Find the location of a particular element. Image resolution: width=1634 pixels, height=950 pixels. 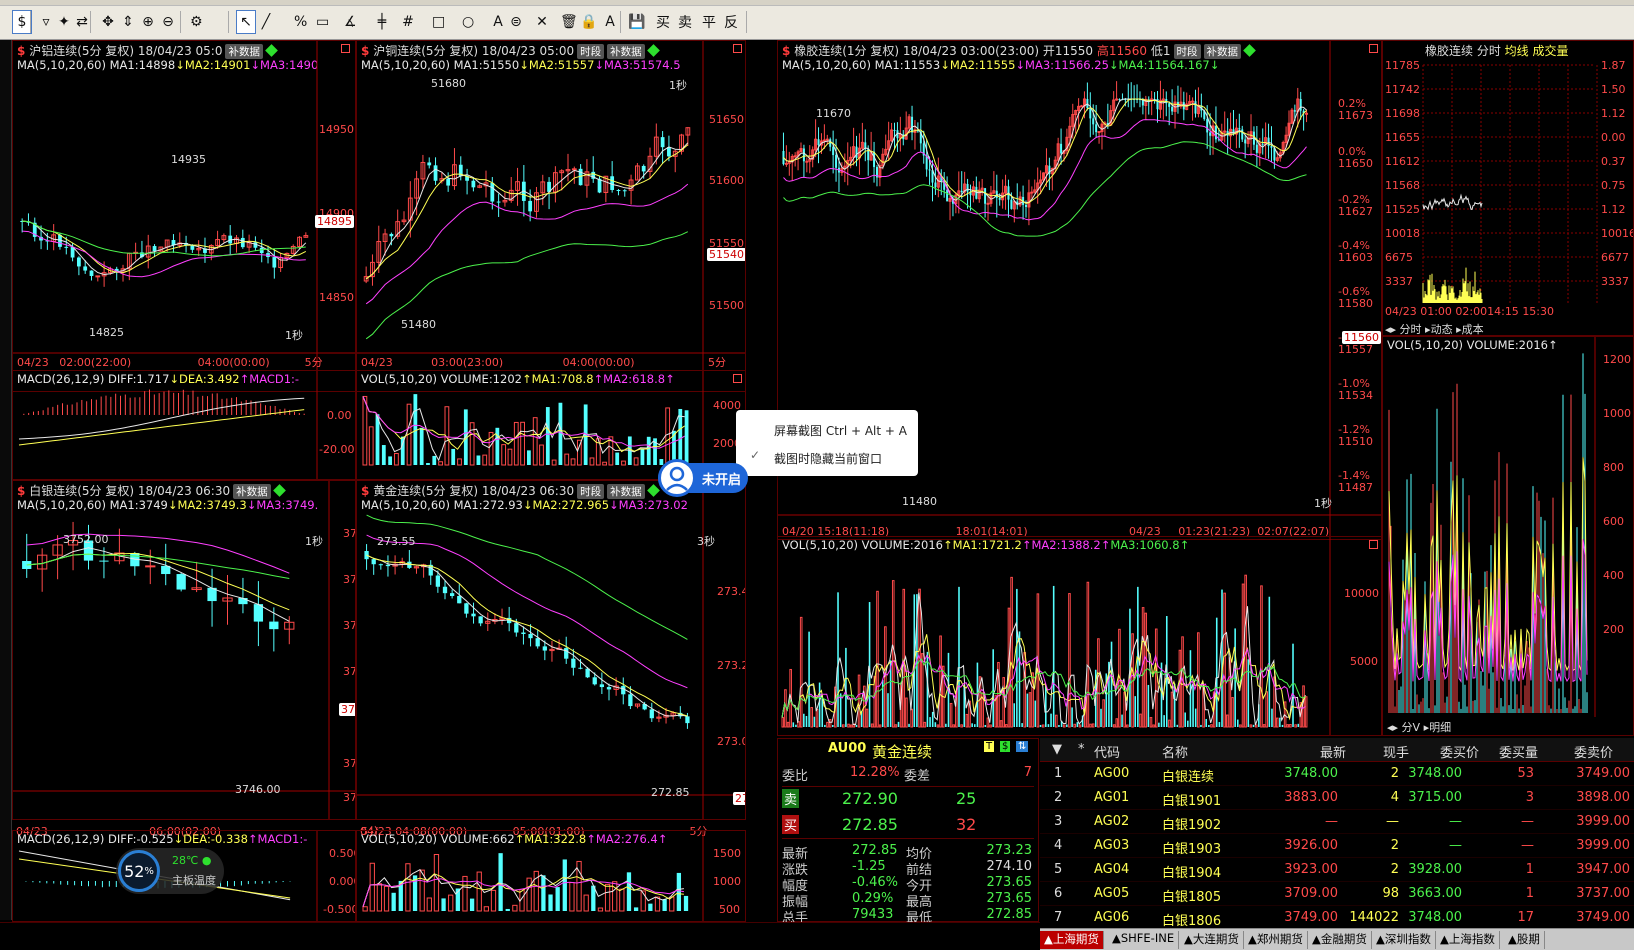

toolbar-button-23: A is located at coordinates (610, 22).